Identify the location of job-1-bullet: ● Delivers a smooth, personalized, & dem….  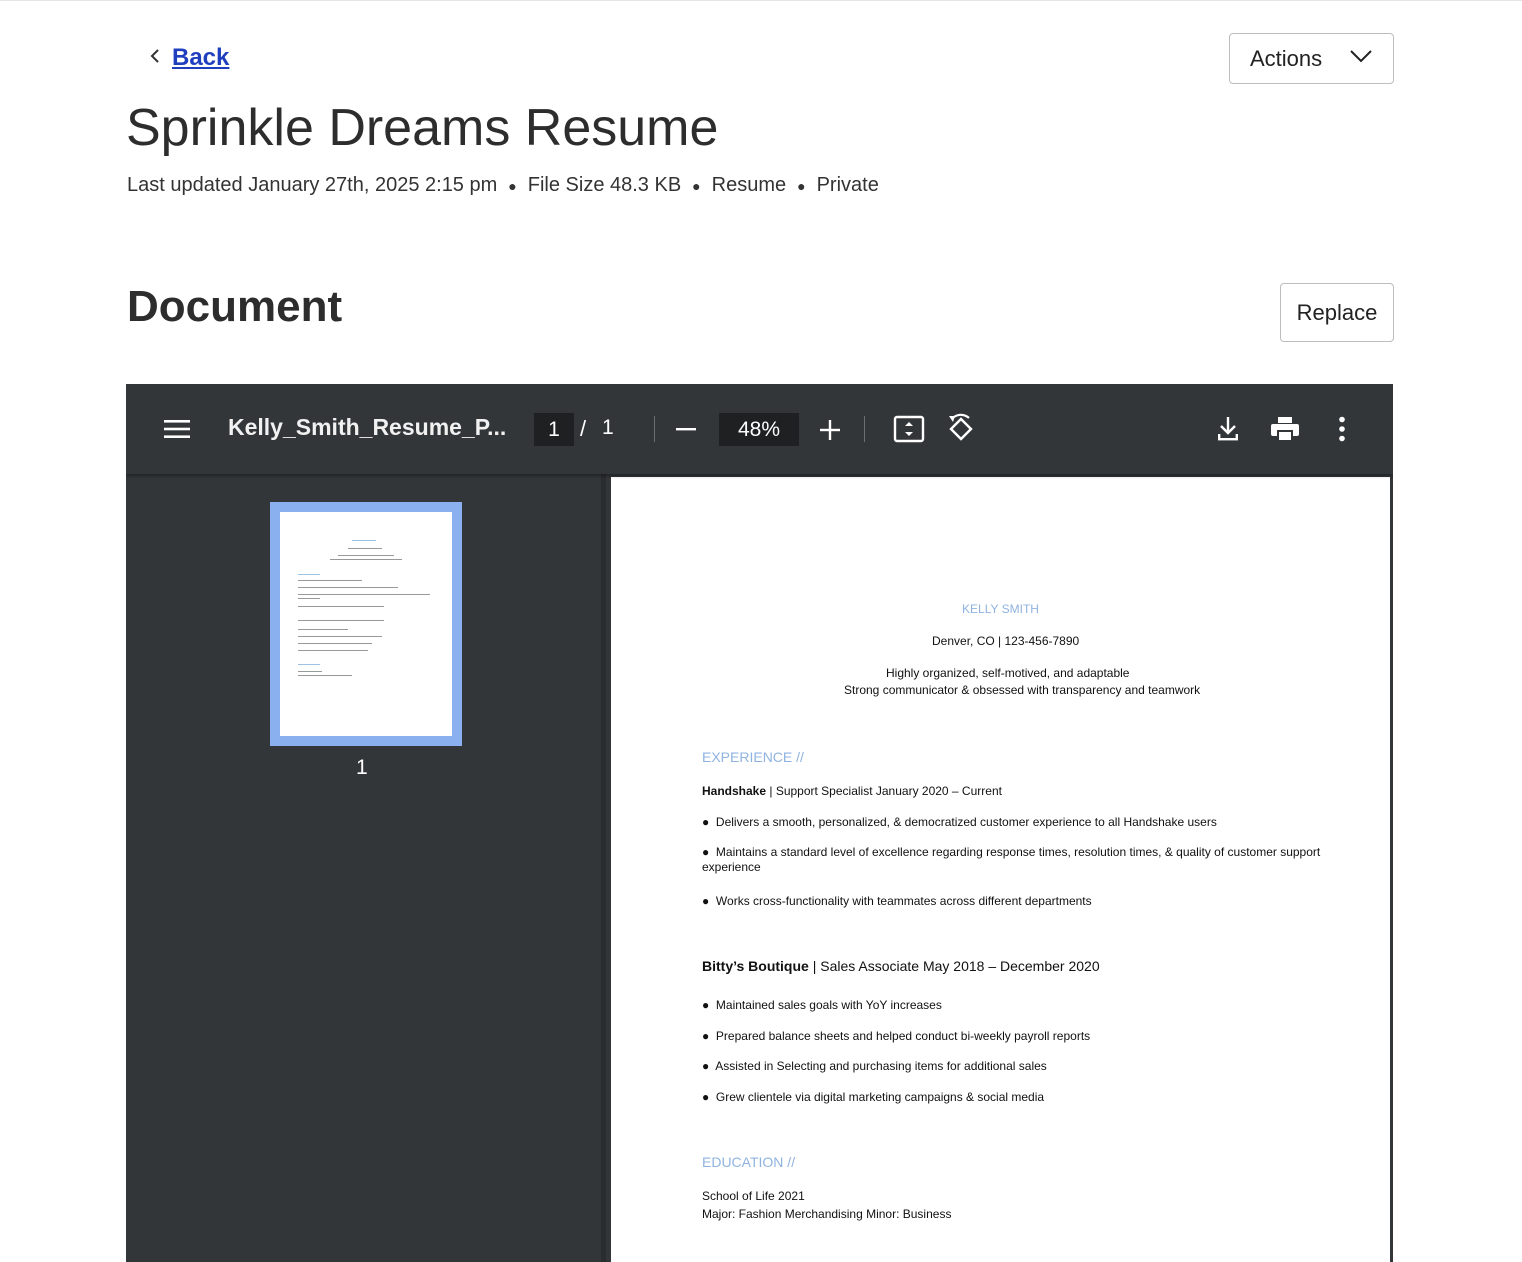
(959, 822).